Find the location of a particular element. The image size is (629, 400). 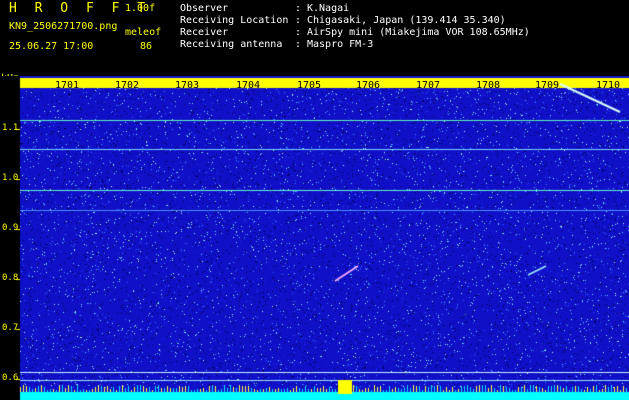

observer-value: K.Nagai is located at coordinates (328, 8).